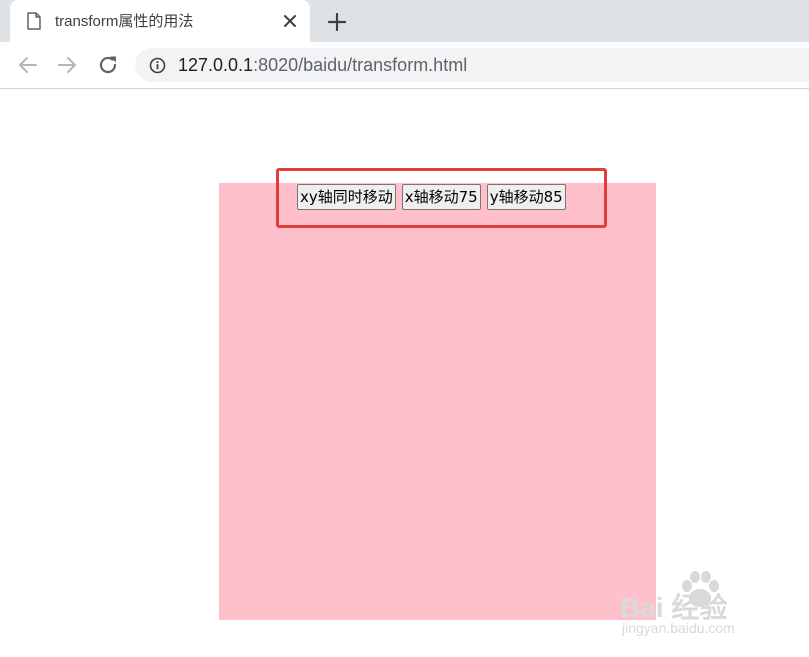  What do you see at coordinates (67, 65) in the screenshot?
I see `arrow-right-icon` at bounding box center [67, 65].